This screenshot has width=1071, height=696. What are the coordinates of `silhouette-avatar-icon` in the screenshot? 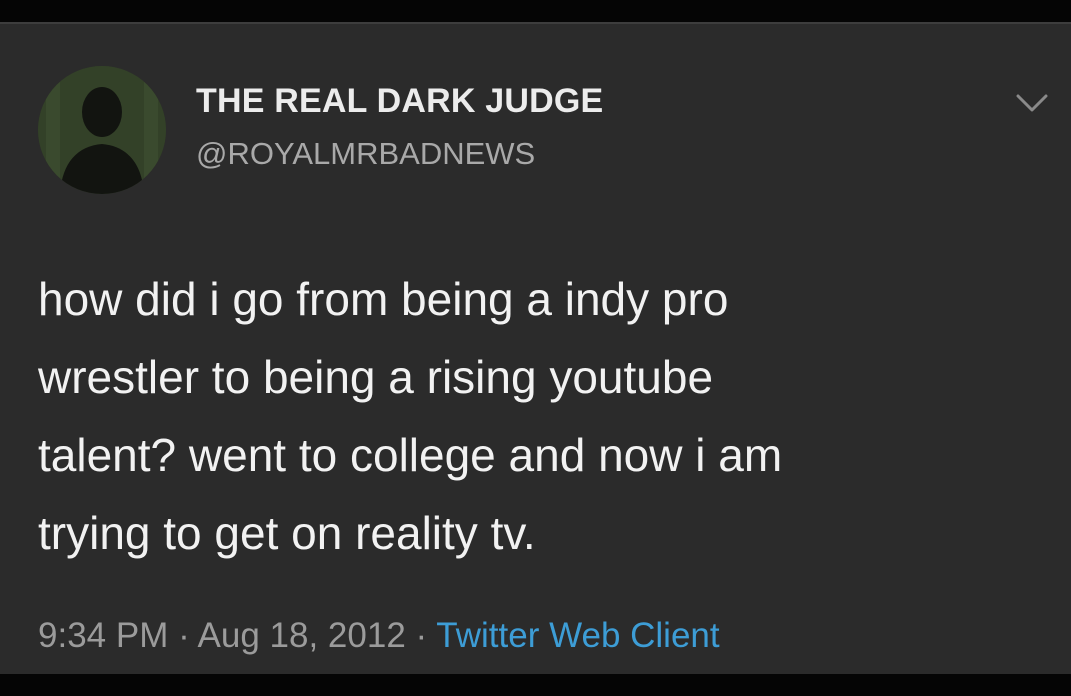 It's located at (102, 130).